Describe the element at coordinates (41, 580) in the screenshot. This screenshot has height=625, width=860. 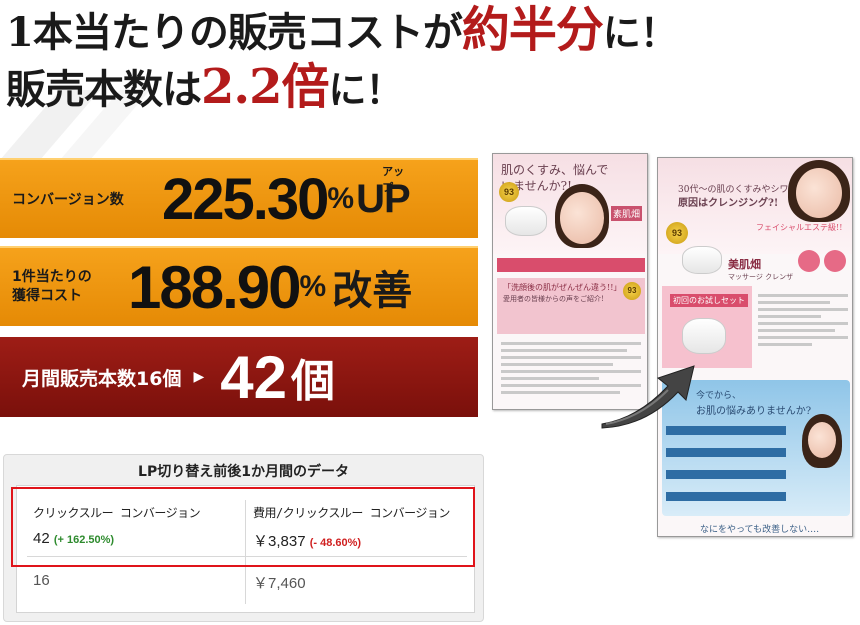
I see `table-cell: 16` at that location.